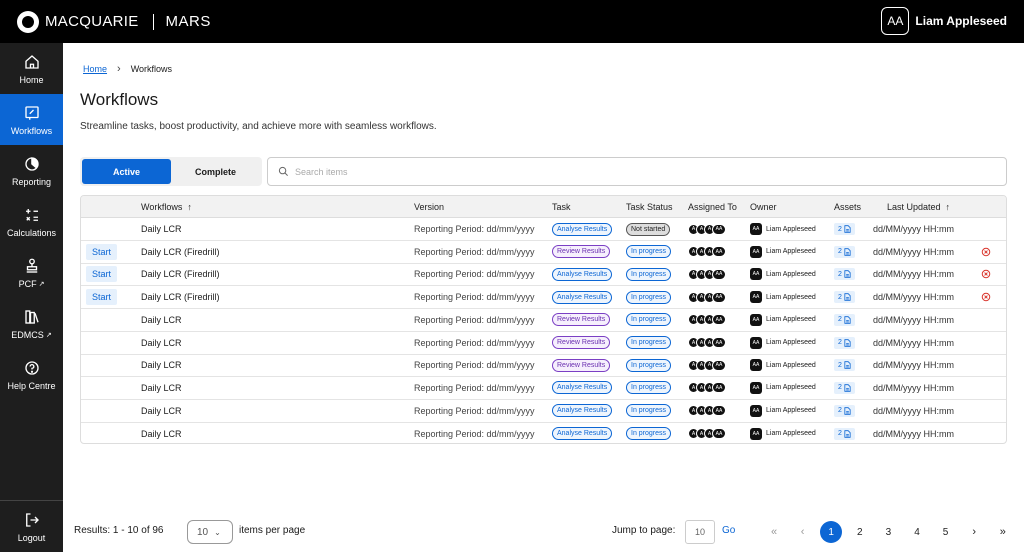 This screenshot has width=1024, height=552. I want to click on prev-page-icon: ‹, so click(803, 532).